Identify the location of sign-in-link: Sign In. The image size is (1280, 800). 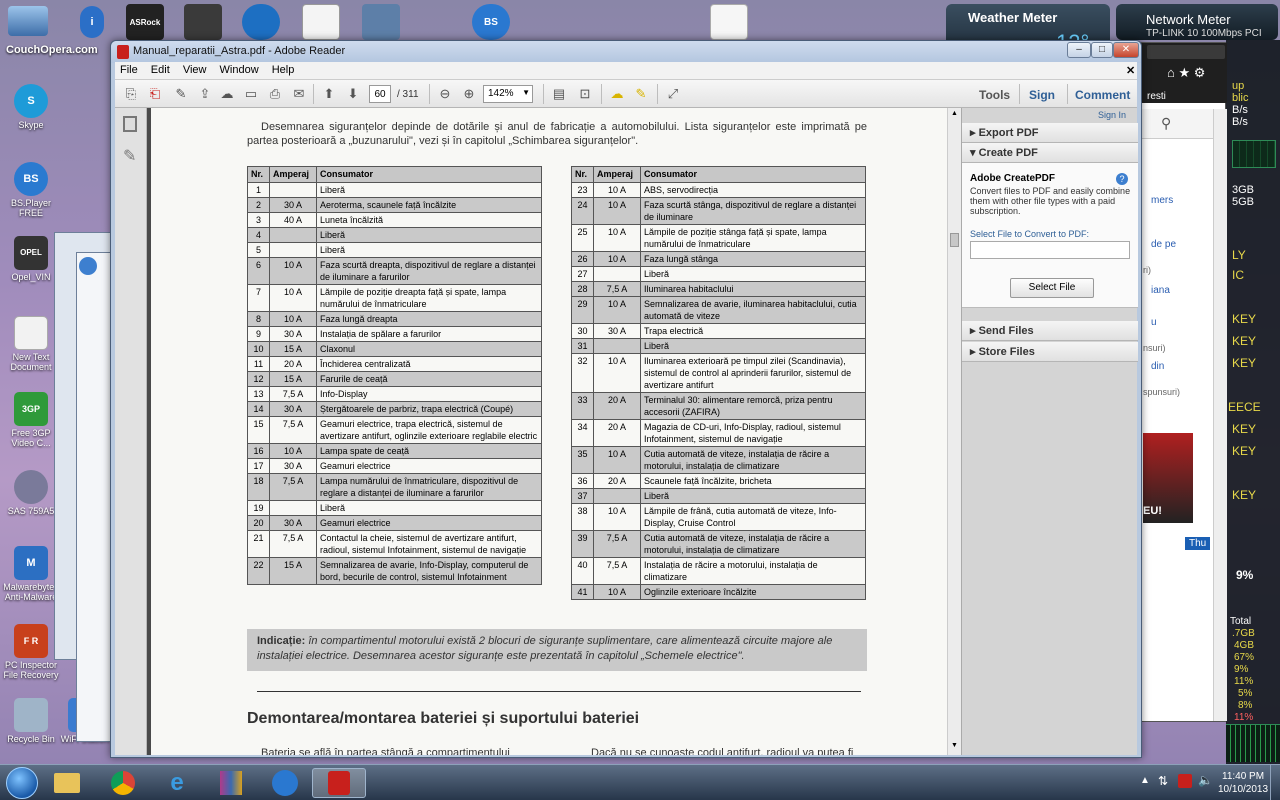
(1112, 115).